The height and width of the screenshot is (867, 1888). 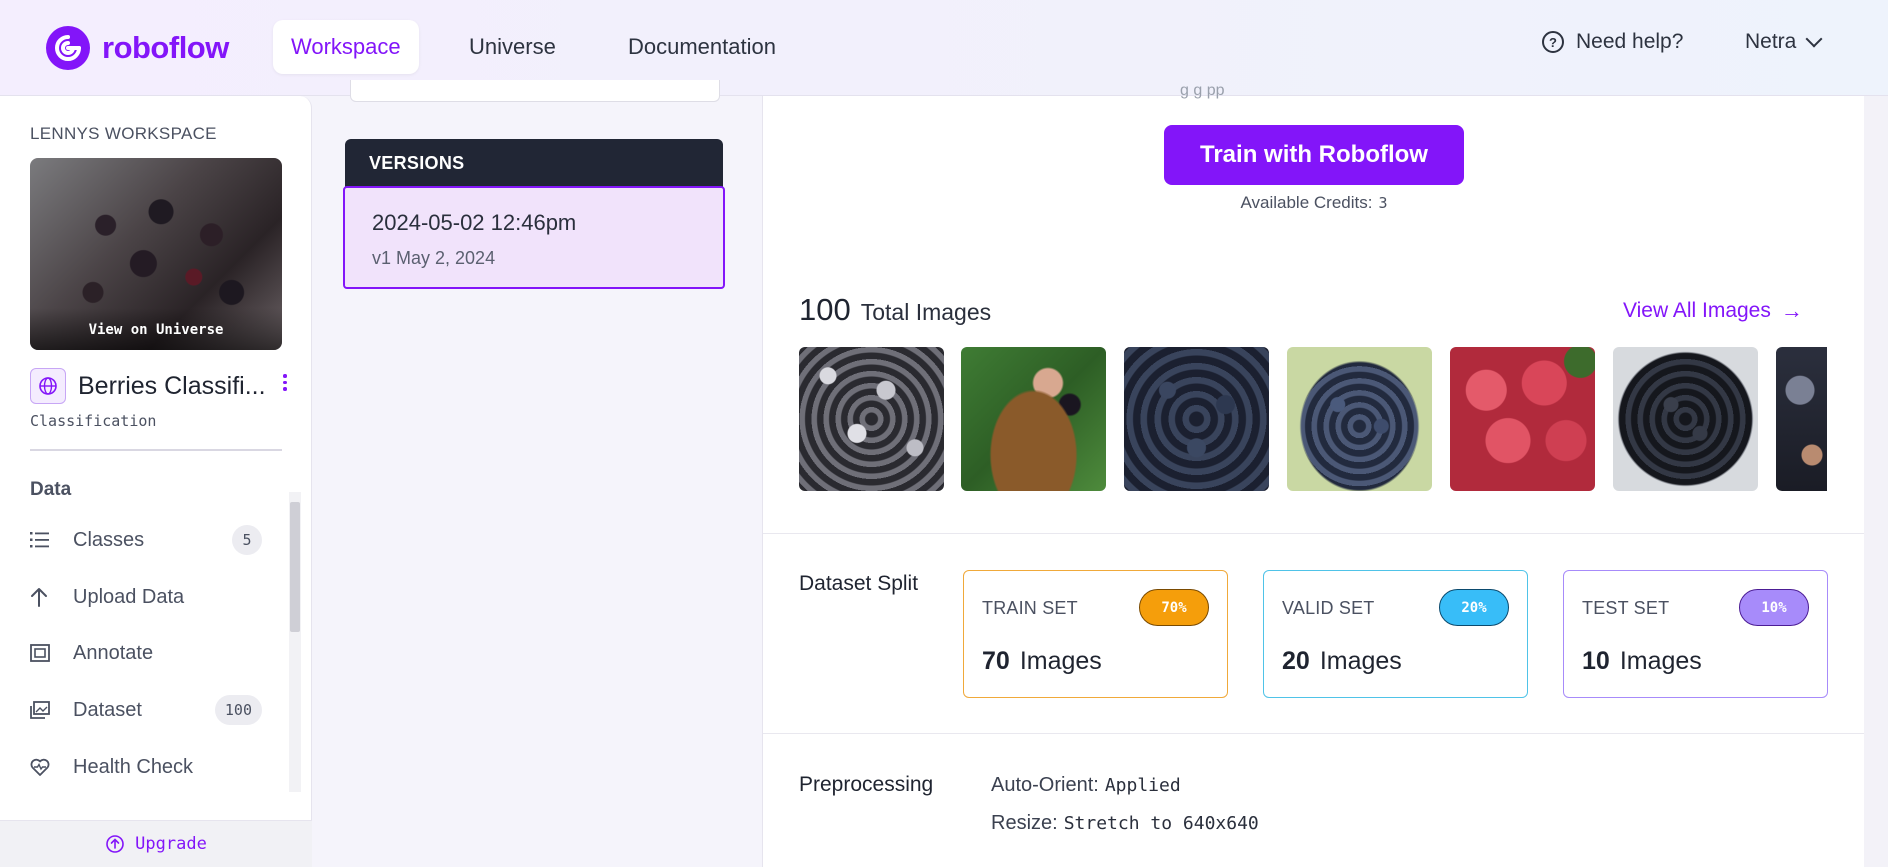 I want to click on view-all-label: View All Images, so click(x=1697, y=310).